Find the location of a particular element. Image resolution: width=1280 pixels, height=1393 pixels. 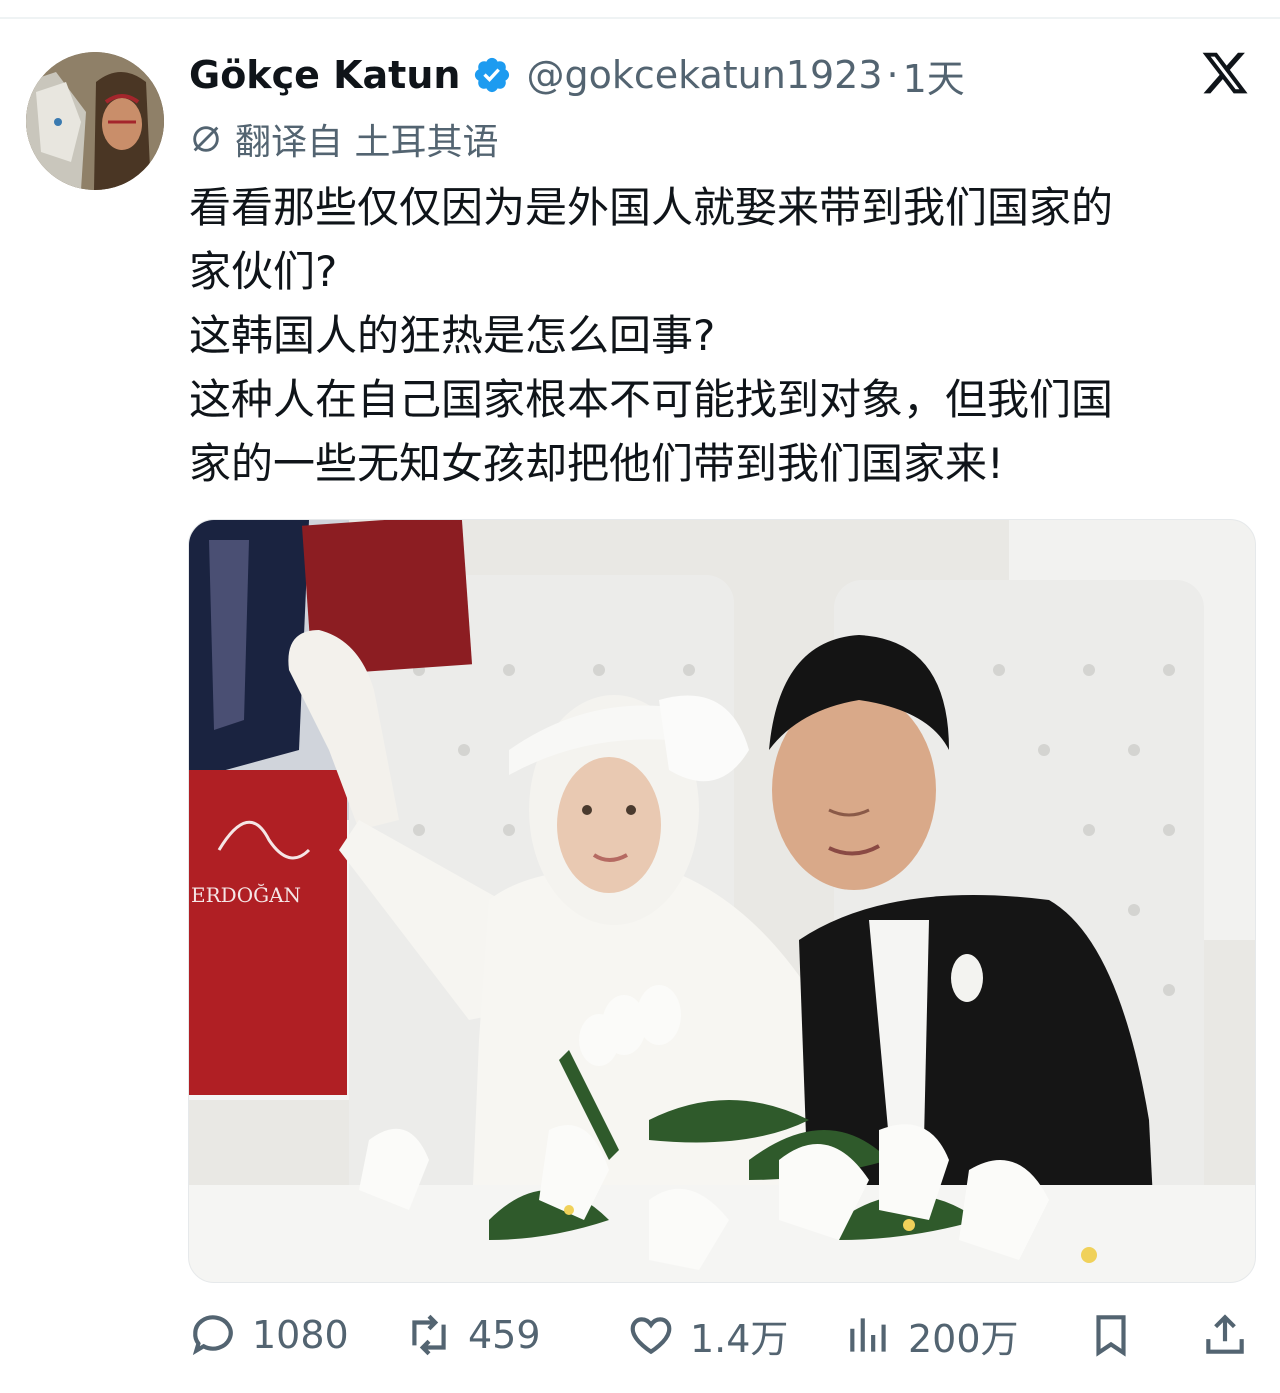

author-avatar is located at coordinates (95, 121).